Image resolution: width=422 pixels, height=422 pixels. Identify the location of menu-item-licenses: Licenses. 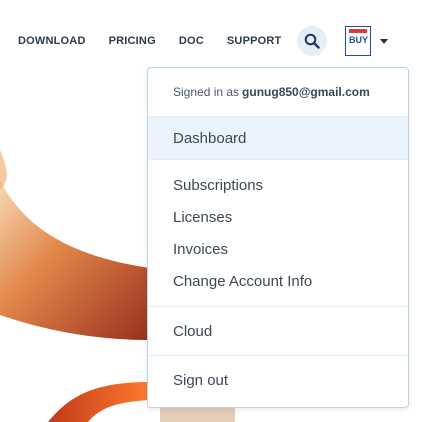
(278, 217).